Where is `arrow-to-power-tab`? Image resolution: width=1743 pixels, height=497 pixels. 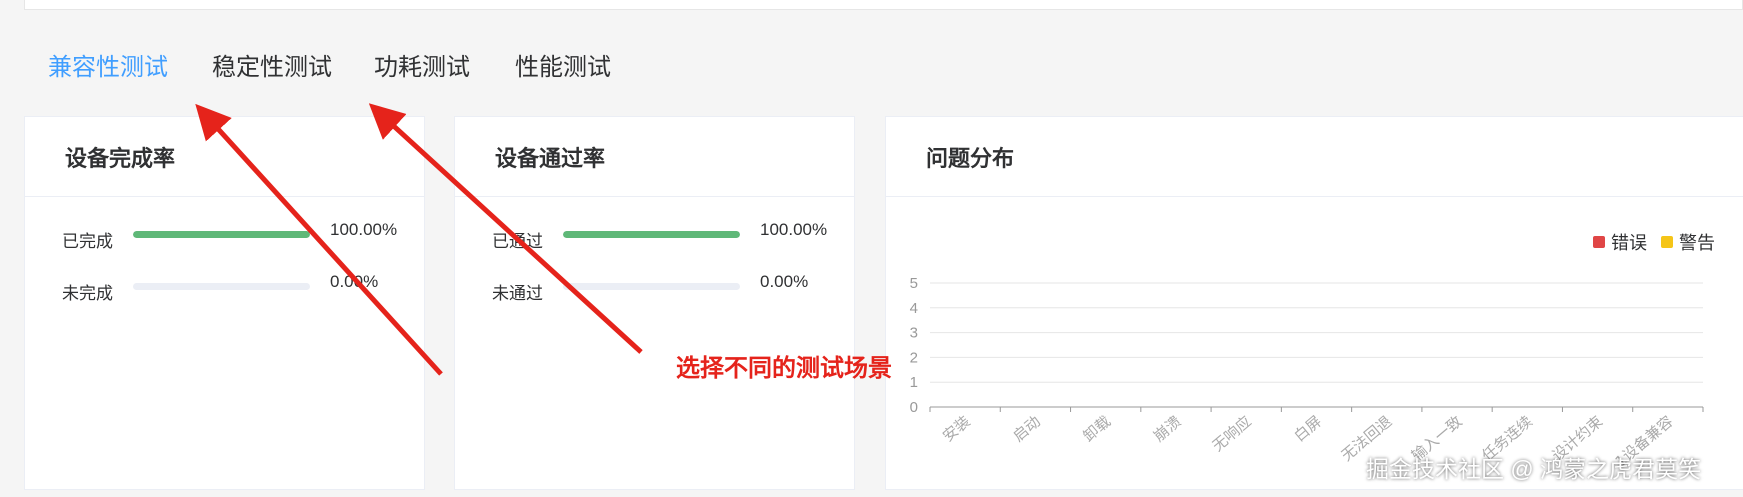 arrow-to-power-tab is located at coordinates (505, 228).